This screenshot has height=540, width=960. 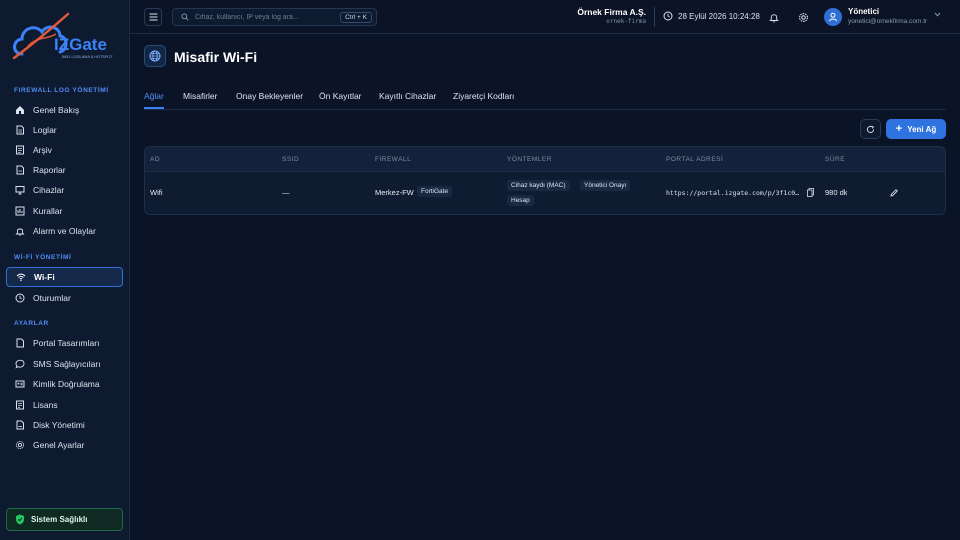 I want to click on report-icon, so click(x=20, y=170).